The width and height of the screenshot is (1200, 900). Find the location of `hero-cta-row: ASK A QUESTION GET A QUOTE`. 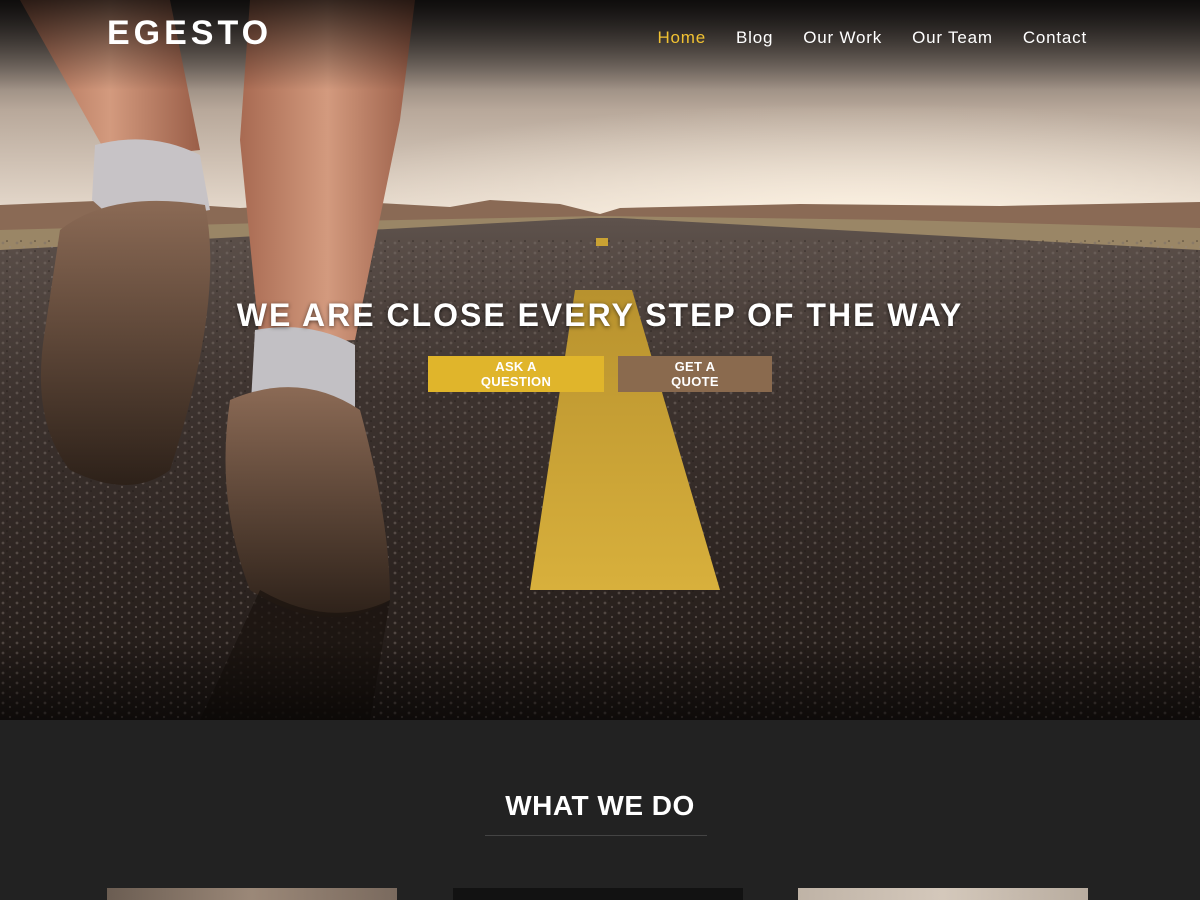

hero-cta-row: ASK A QUESTION GET A QUOTE is located at coordinates (600, 374).